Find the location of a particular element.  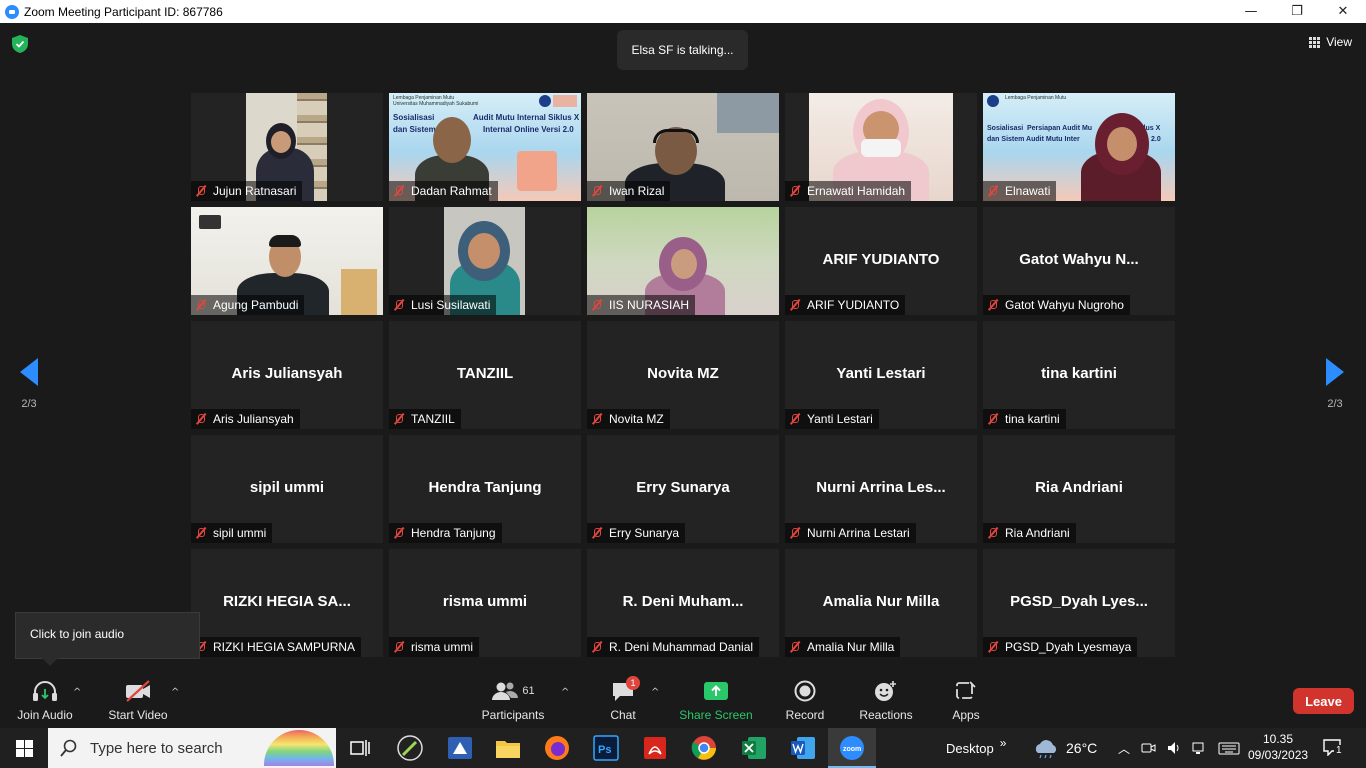

participant-tile: TANZIIL TANZIIL is located at coordinates (485, 375).